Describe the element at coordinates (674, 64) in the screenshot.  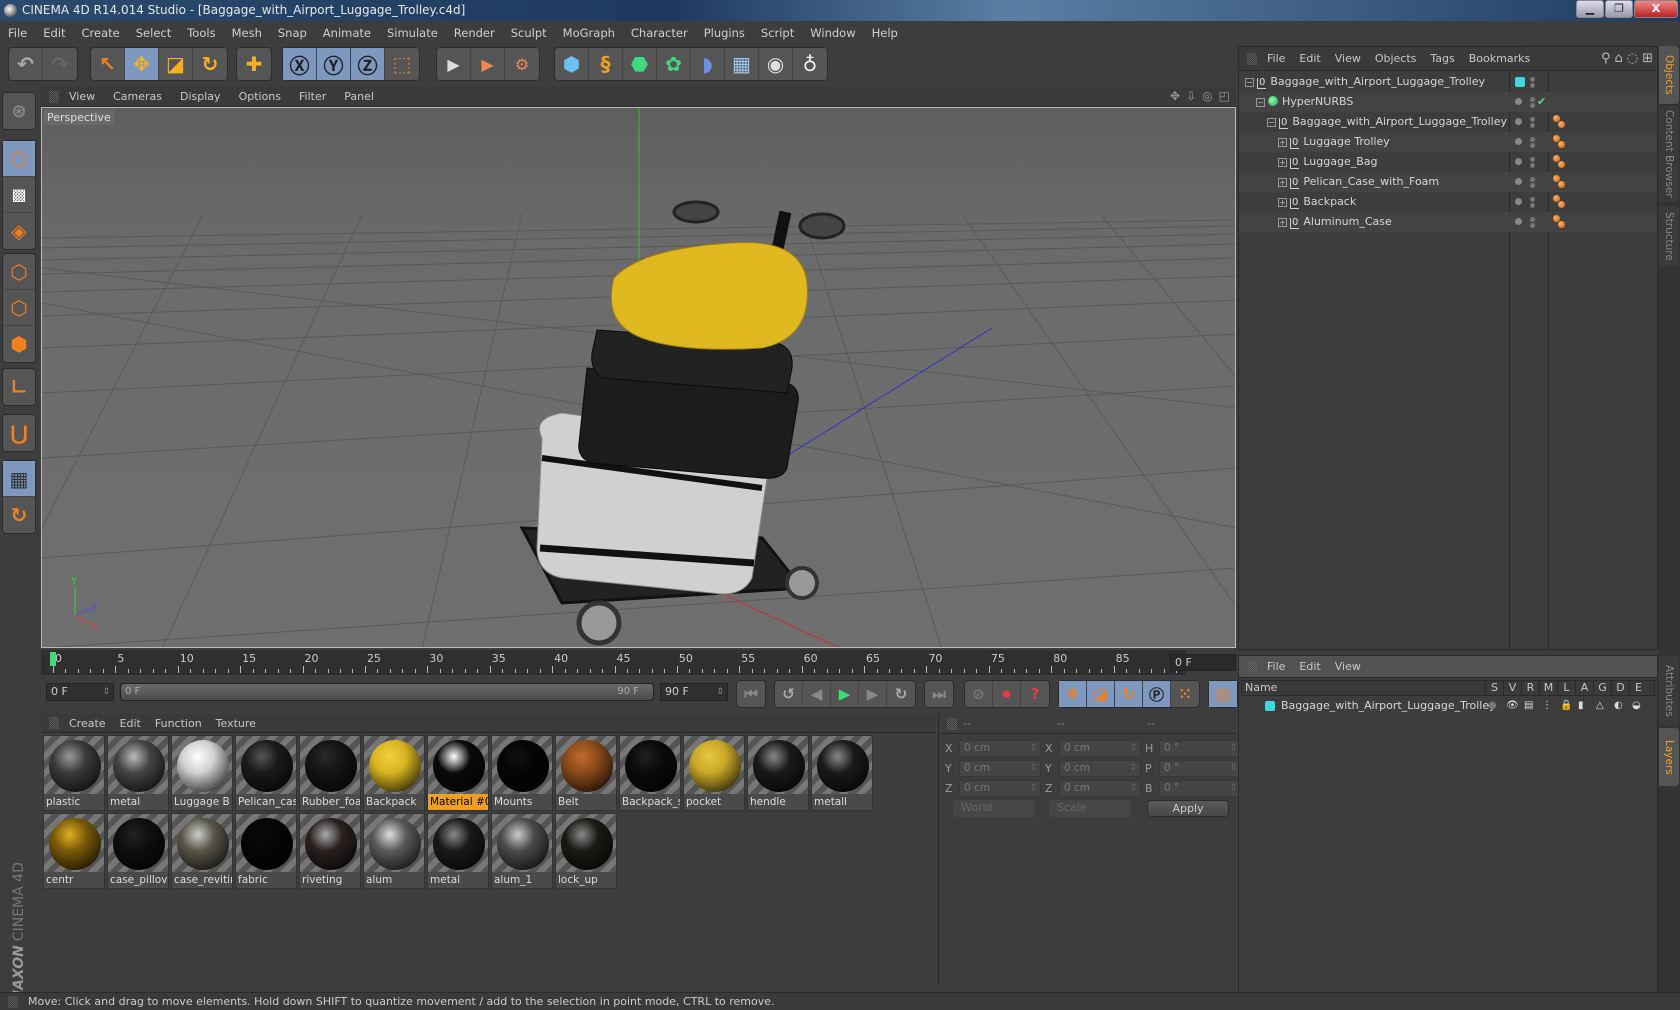
I see `array-icon: ✿` at that location.